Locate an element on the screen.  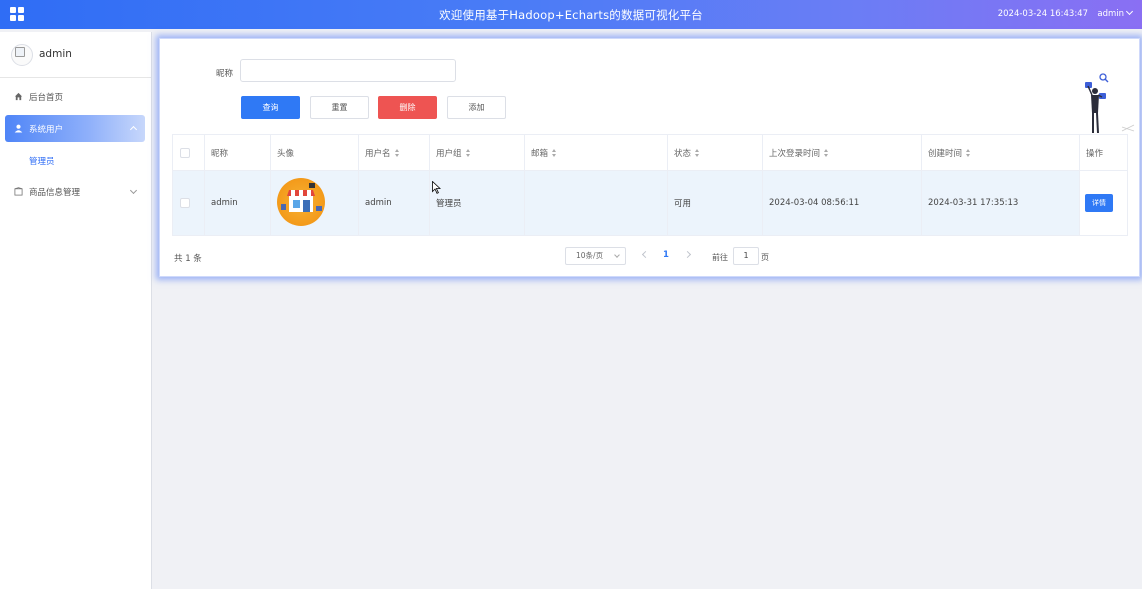
add-button: 添加 is located at coordinates (476, 107).